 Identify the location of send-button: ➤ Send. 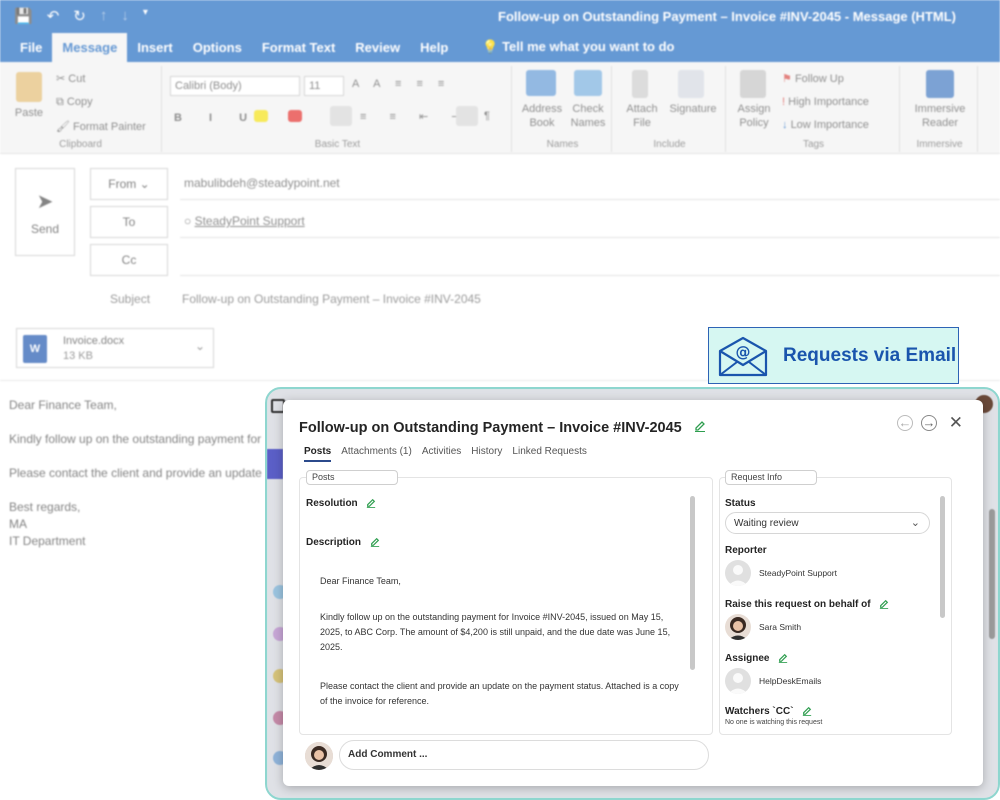
(45, 212).